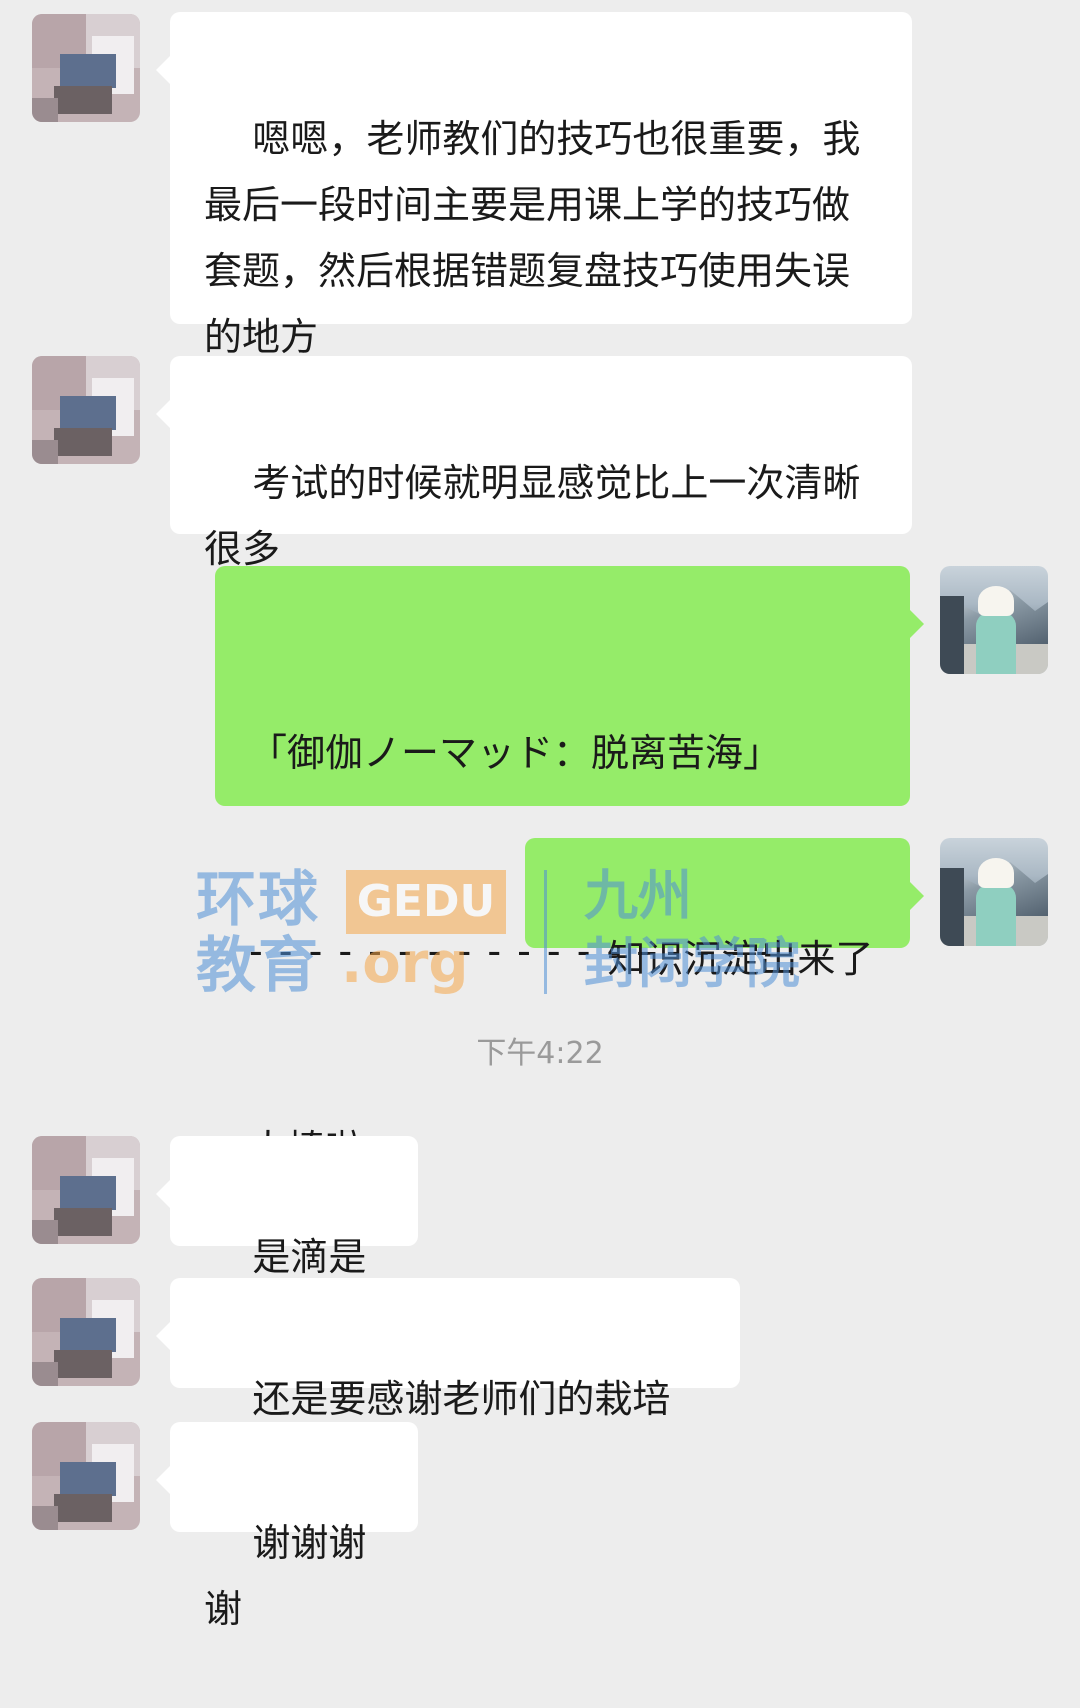  I want to click on message-bubble: 还是要感谢老师们的栽培, so click(448, 1349).